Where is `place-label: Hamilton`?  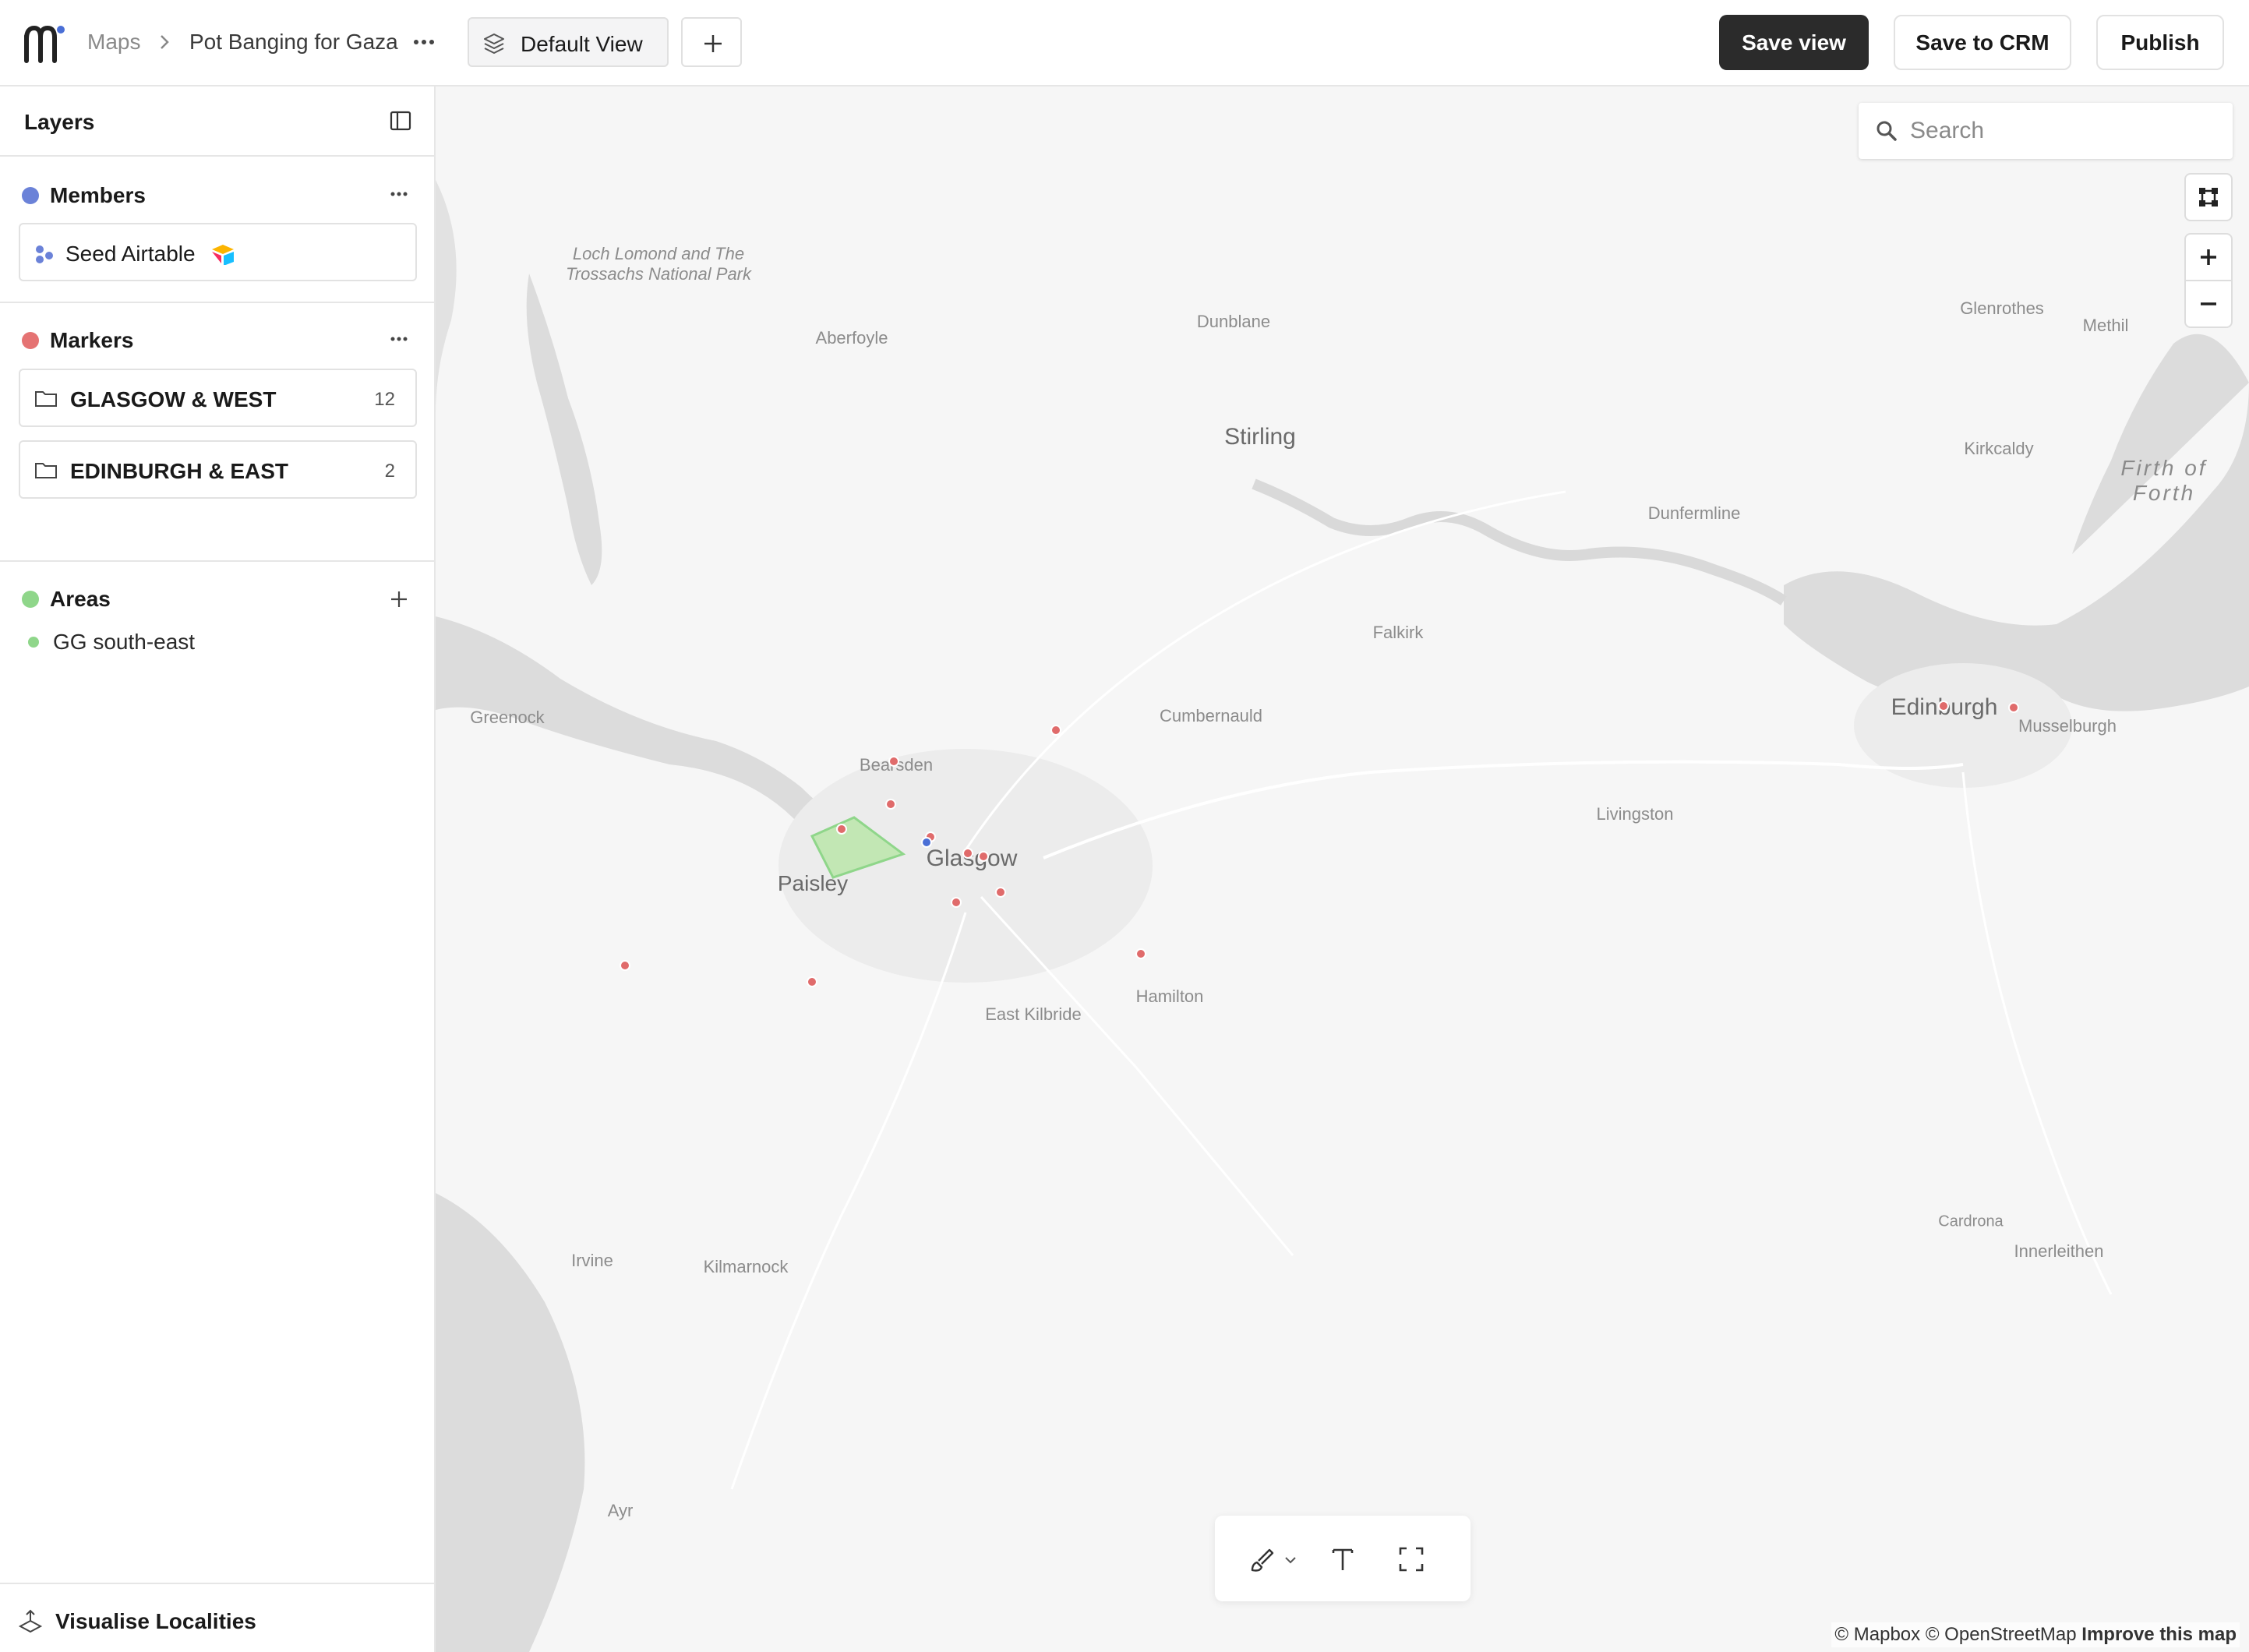
place-label: Hamilton is located at coordinates (1169, 997).